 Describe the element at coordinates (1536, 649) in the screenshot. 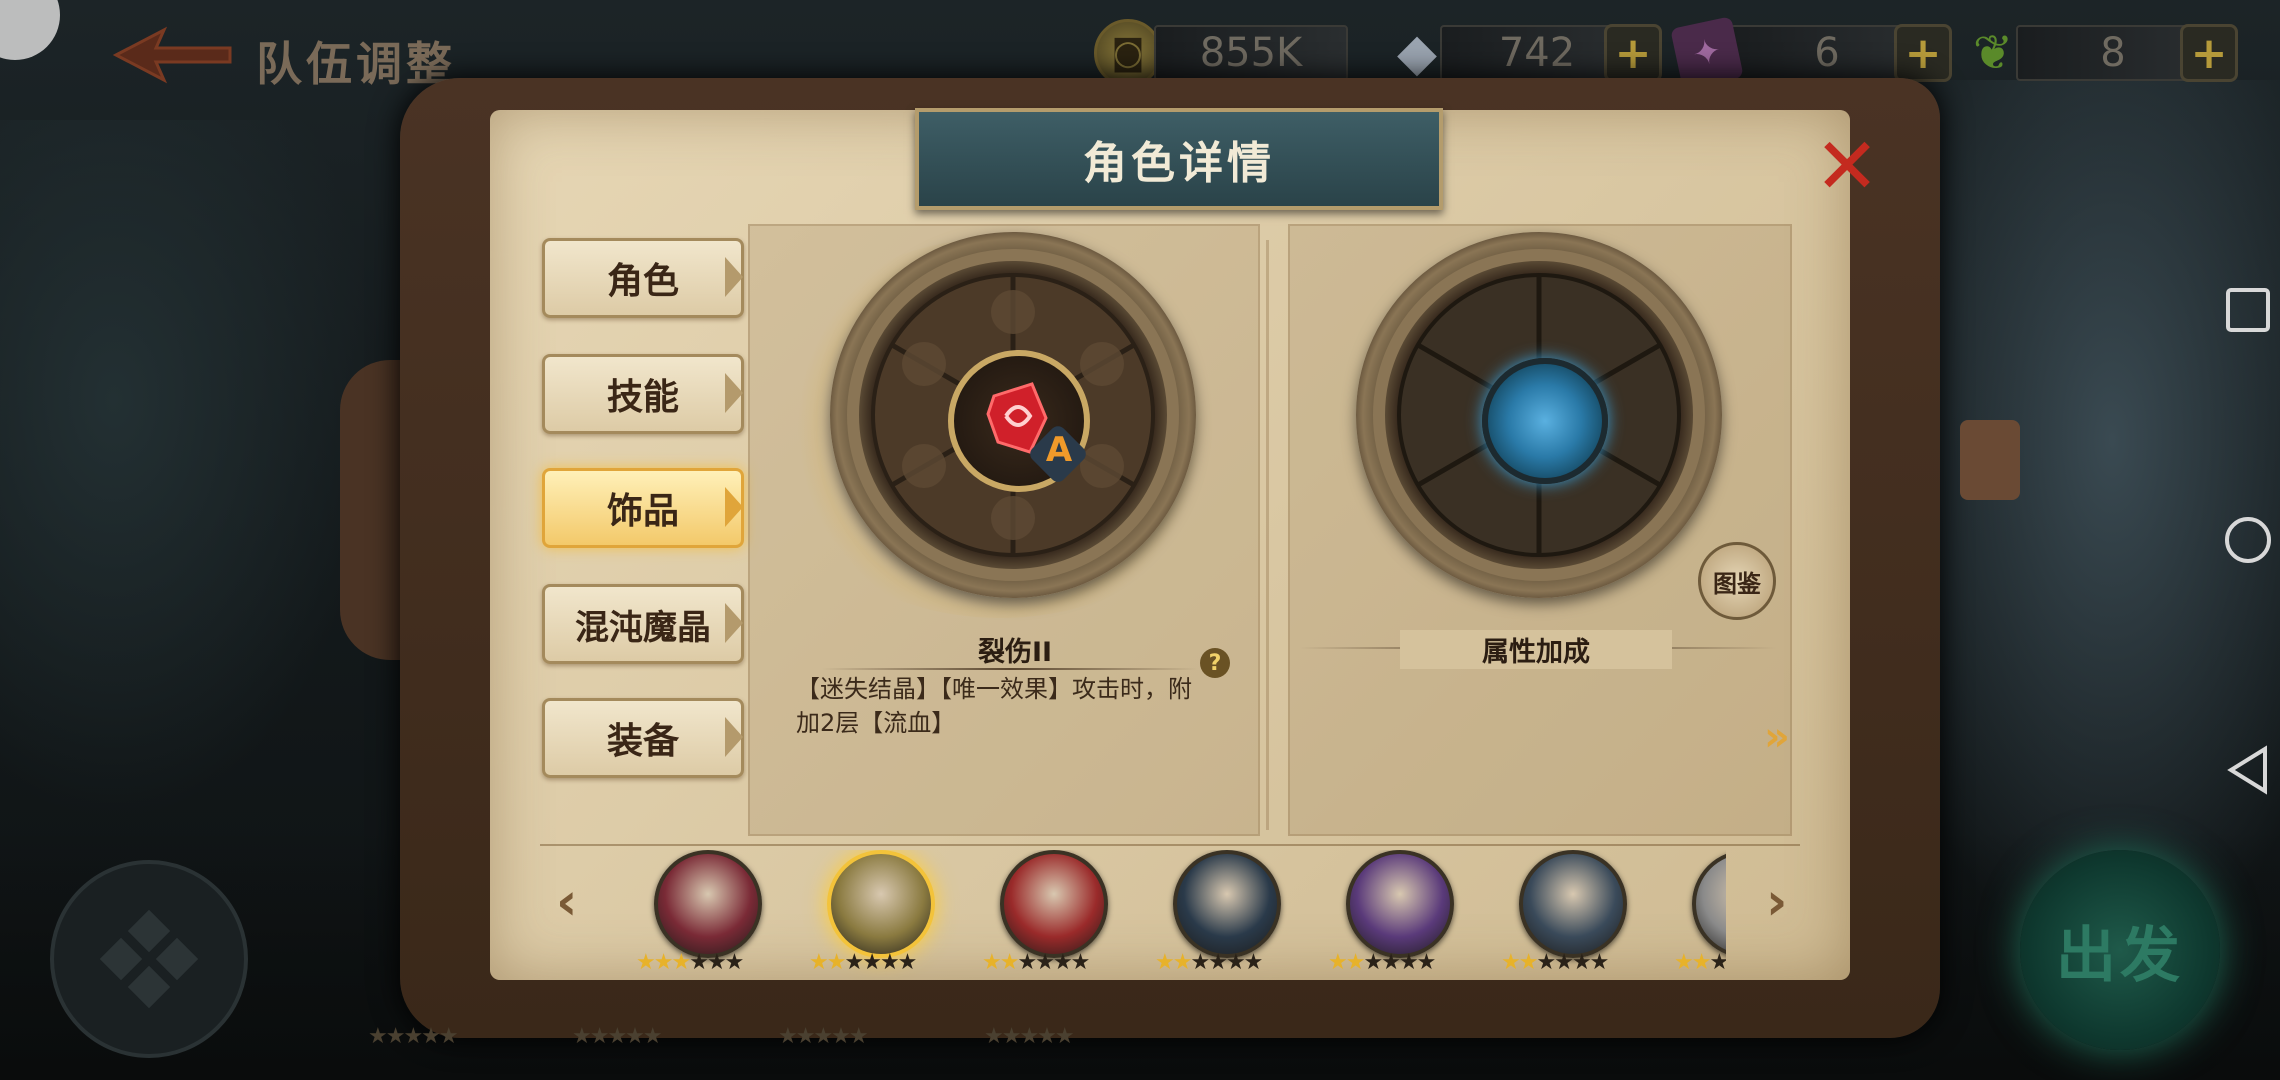

I see `attribute-title: 属性加成` at that location.